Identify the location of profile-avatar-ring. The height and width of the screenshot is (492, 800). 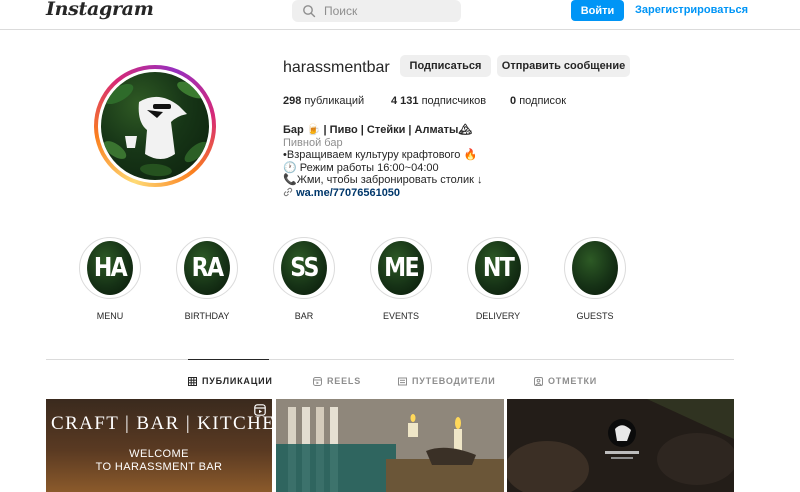
(155, 126).